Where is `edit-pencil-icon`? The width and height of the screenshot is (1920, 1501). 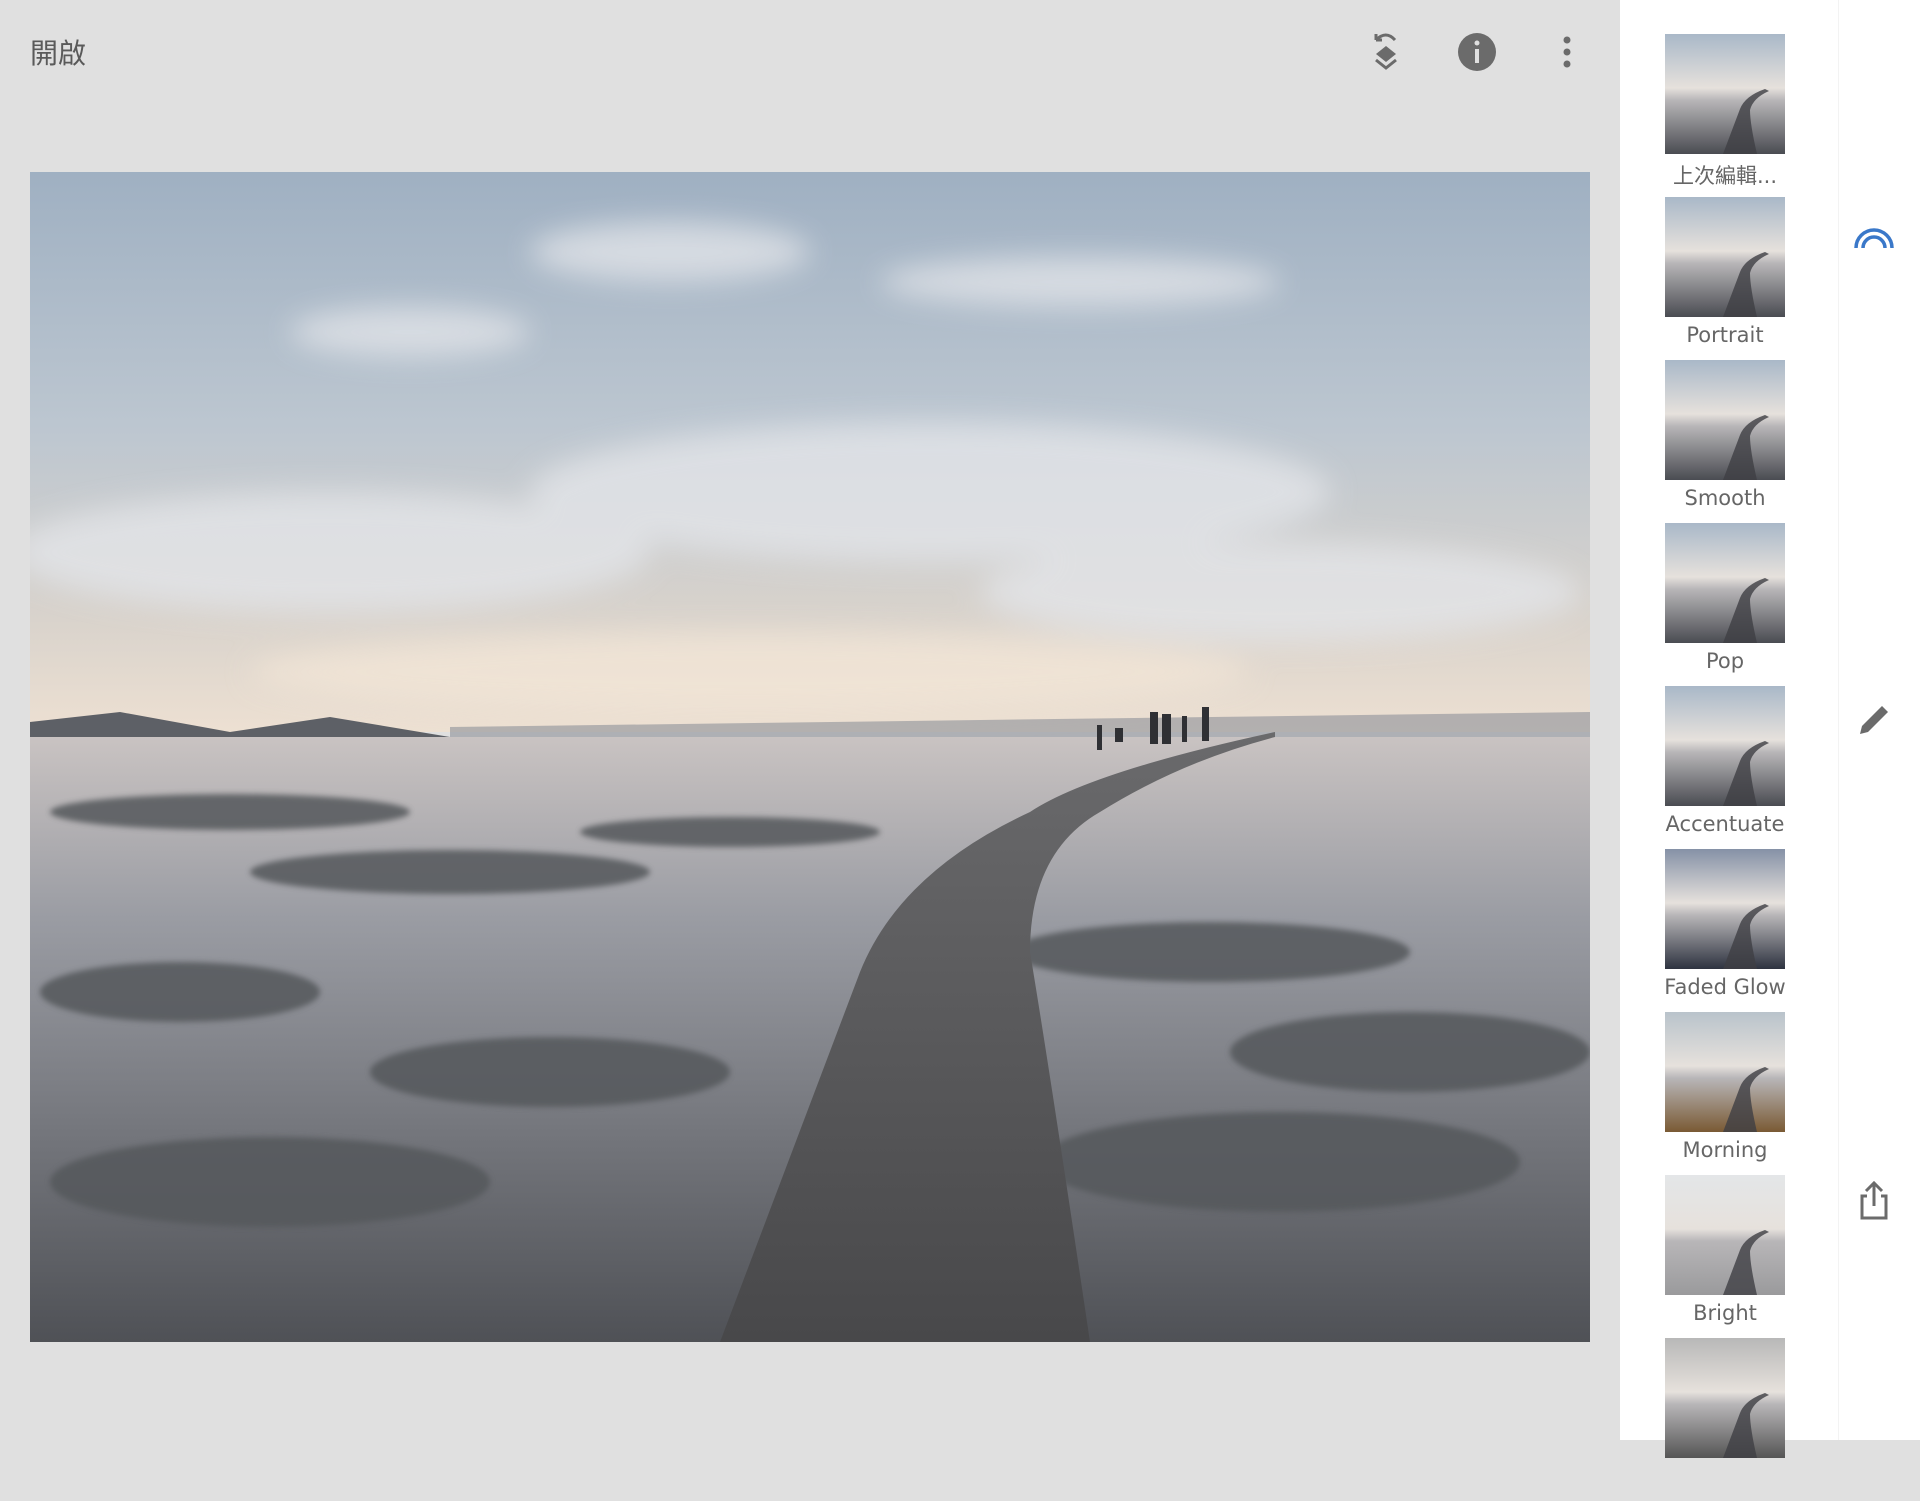
edit-pencil-icon is located at coordinates (1874, 720).